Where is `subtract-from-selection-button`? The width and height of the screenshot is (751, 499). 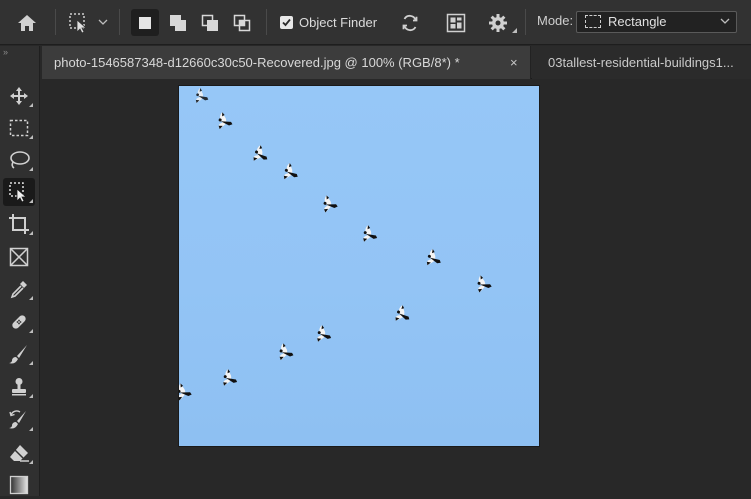
subtract-from-selection-button is located at coordinates (210, 22).